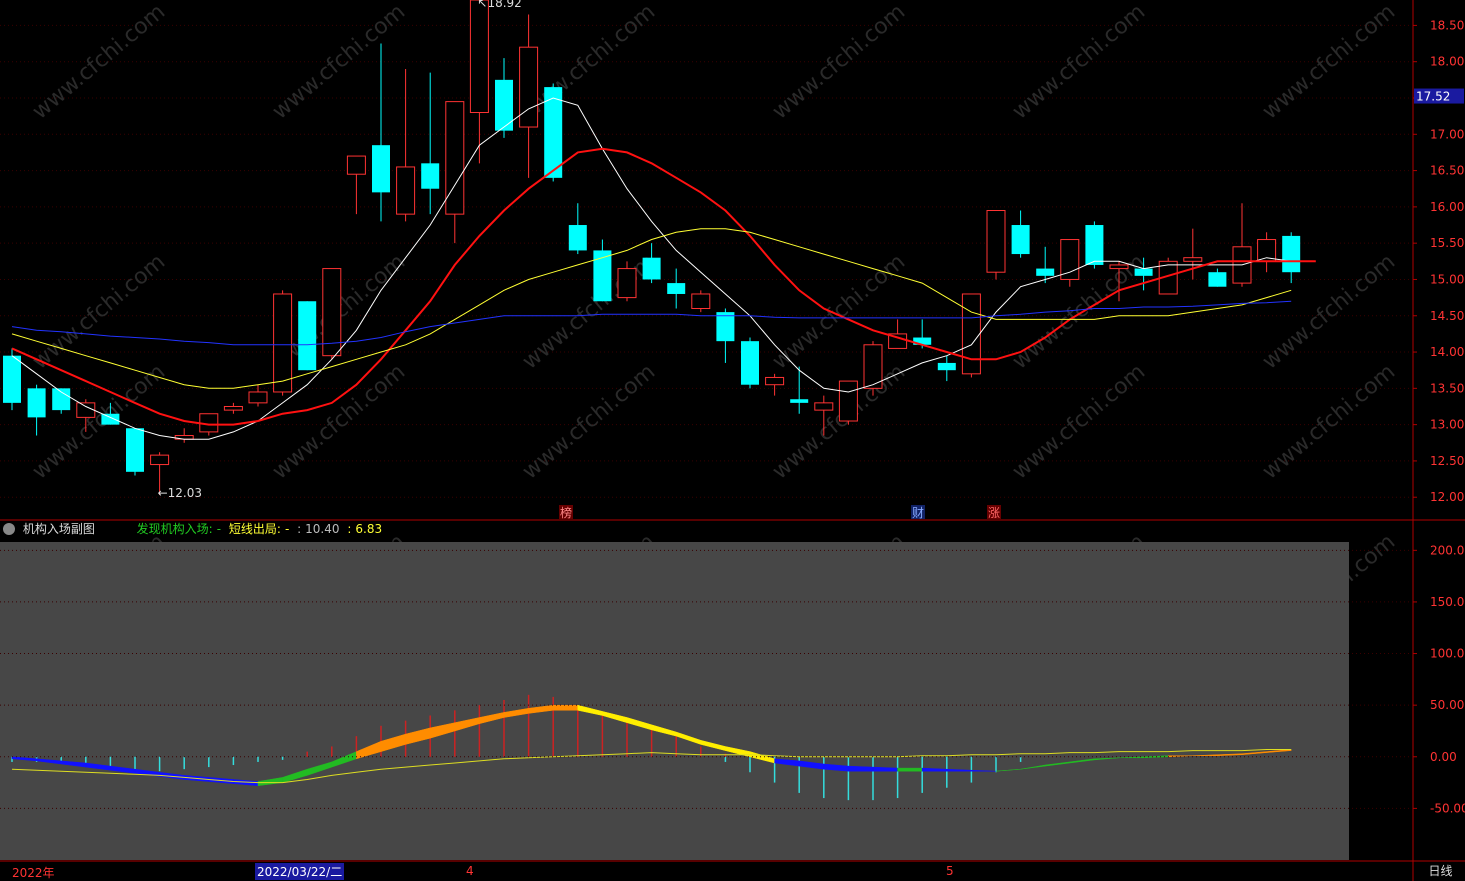  Describe the element at coordinates (470, 871) in the screenshot. I see `time-label-april: 4` at that location.